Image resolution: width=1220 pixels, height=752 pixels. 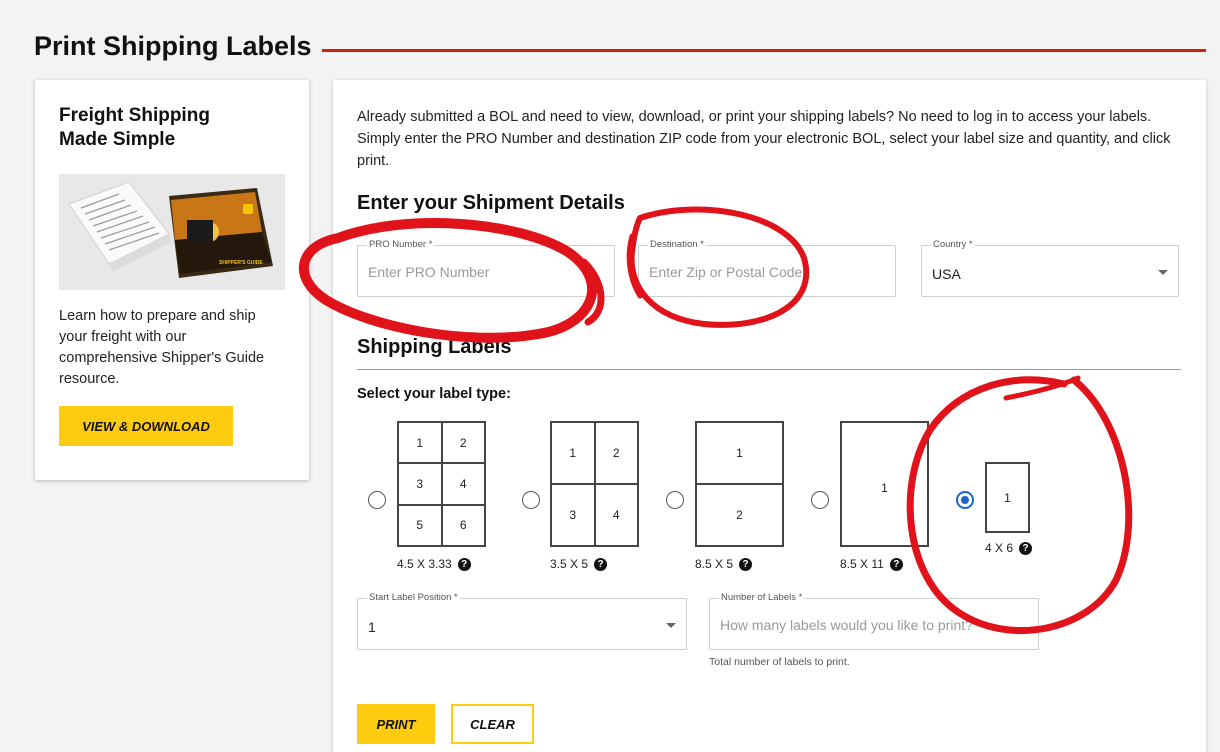 I want to click on label-size-caption: 8.5 X 11 ?, so click(x=871, y=564).